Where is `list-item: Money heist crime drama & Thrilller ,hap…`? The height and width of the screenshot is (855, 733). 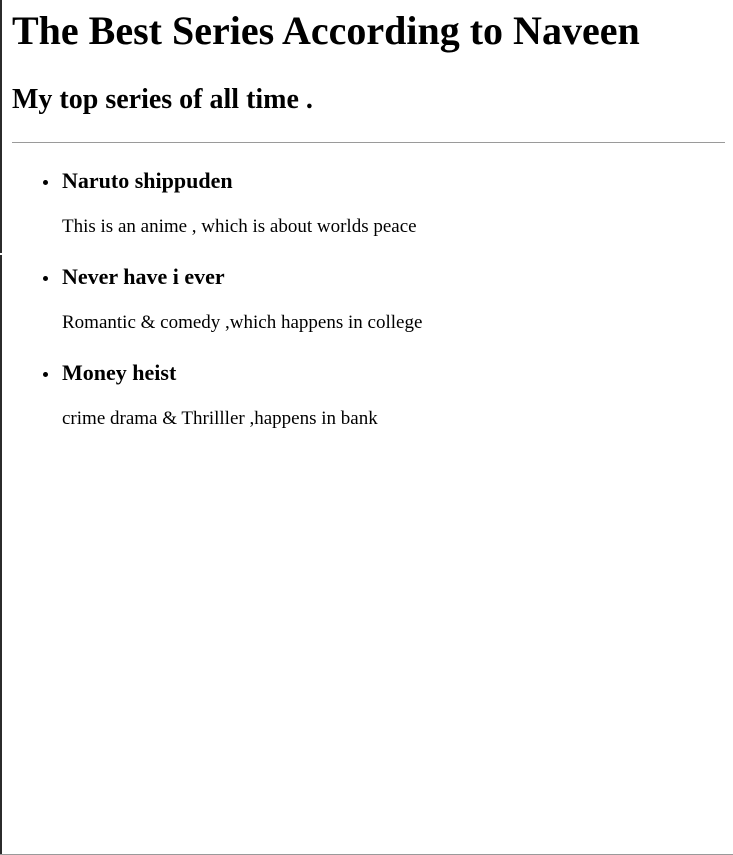 list-item: Money heist crime drama & Thrilller ,hap… is located at coordinates (368, 395).